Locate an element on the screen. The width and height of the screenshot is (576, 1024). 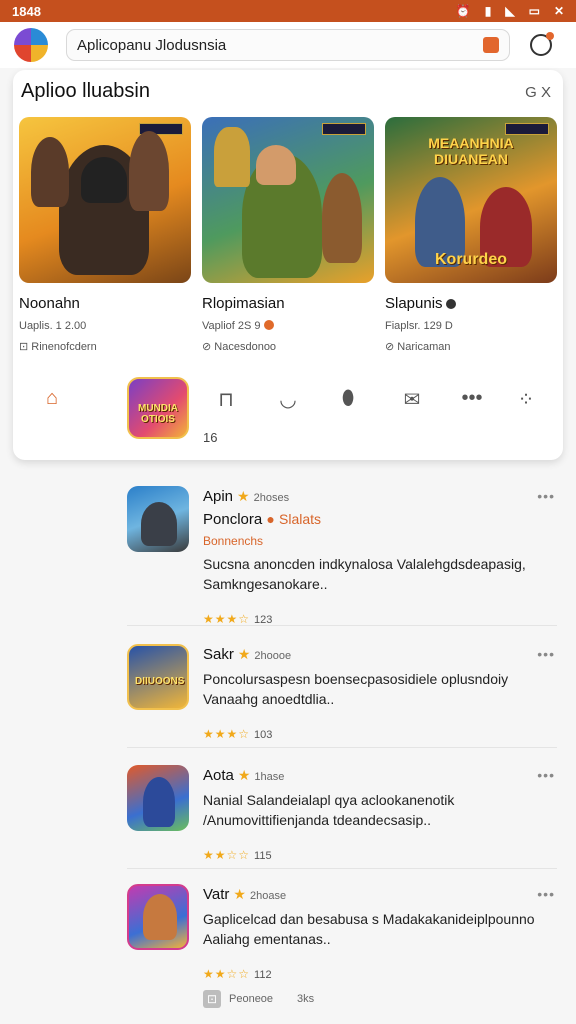
chat-icon: ⬮ is located at coordinates (348, 398).